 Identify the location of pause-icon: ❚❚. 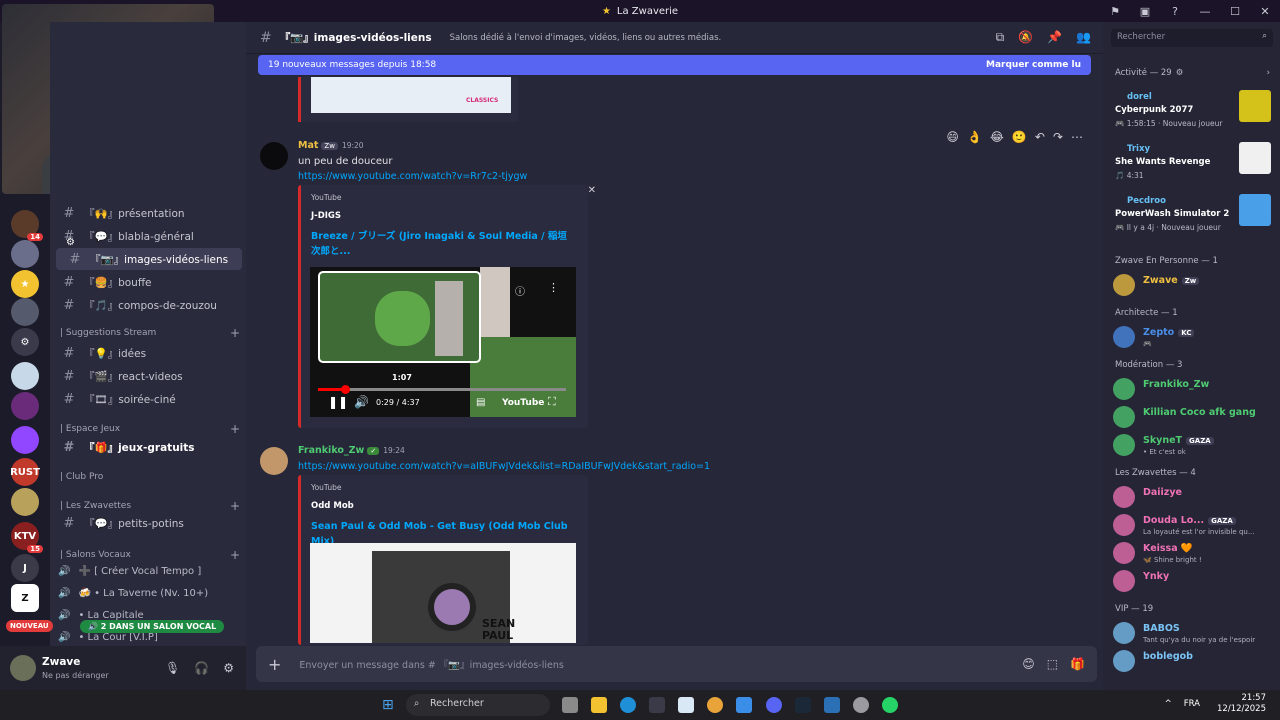
(338, 402).